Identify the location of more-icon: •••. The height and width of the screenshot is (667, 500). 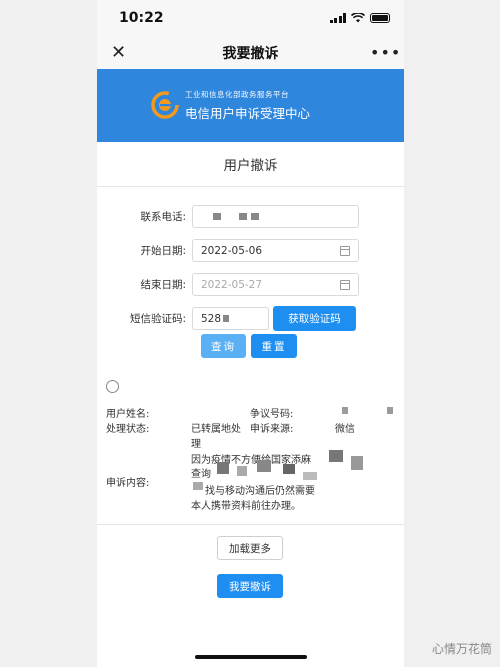
(385, 52).